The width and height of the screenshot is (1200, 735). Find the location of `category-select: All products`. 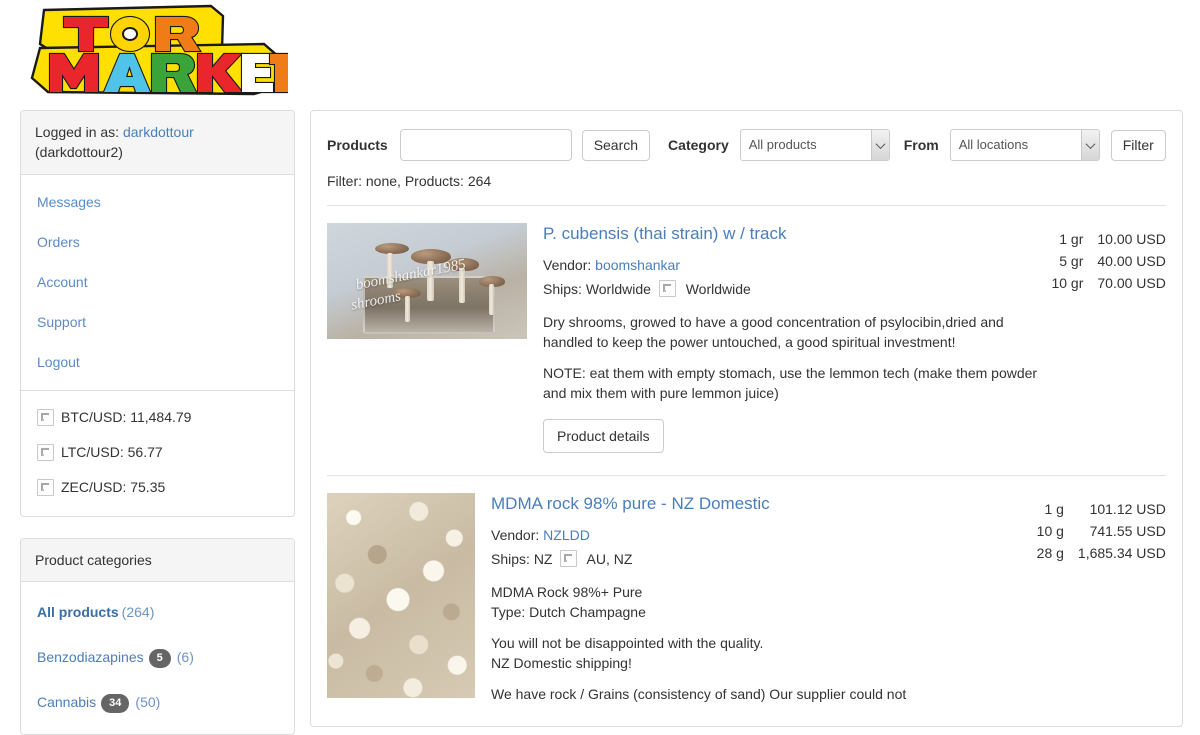

category-select: All products is located at coordinates (814, 145).